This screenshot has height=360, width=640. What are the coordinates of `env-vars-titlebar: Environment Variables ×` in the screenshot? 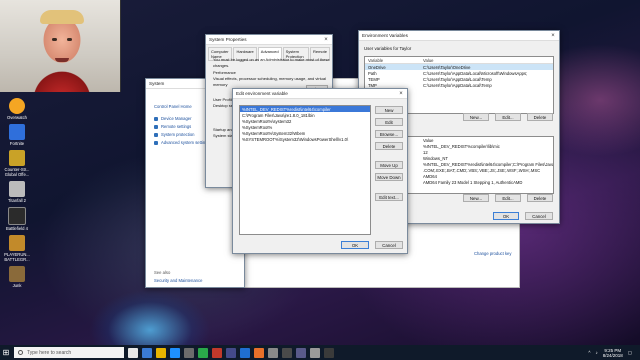 It's located at (459, 36).